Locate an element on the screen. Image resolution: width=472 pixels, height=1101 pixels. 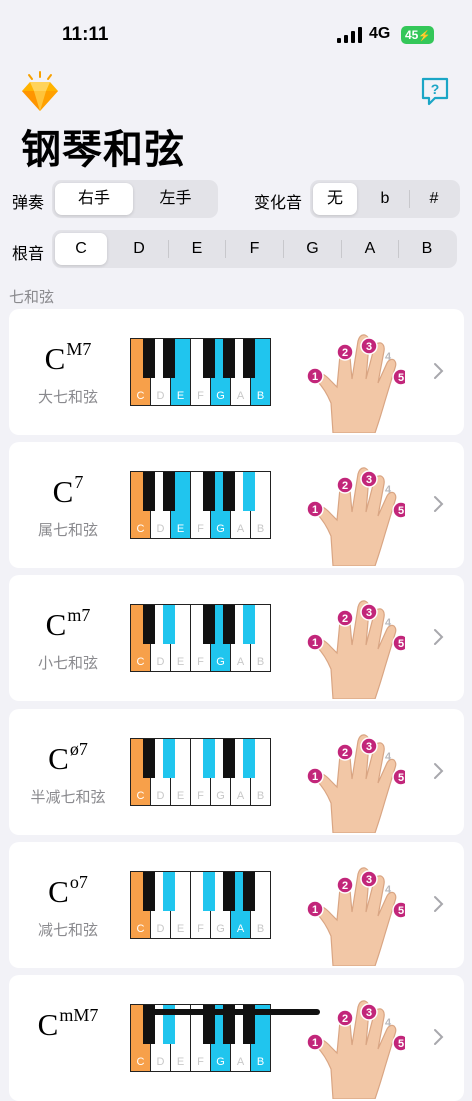
chord-quality: mM7 is located at coordinates (79, 1015).